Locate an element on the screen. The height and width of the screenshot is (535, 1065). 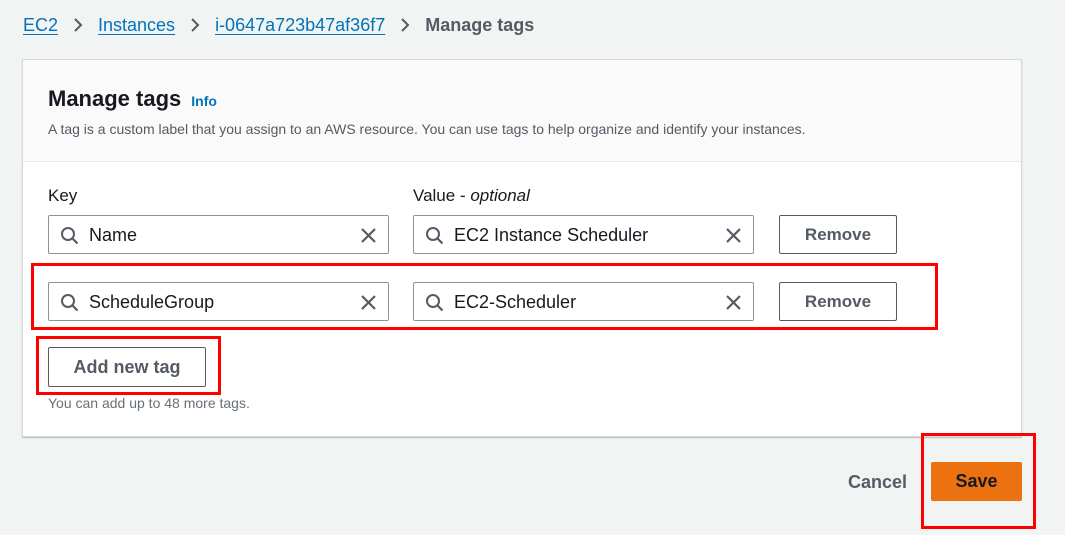
key-label-text: Key is located at coordinates (63, 195).